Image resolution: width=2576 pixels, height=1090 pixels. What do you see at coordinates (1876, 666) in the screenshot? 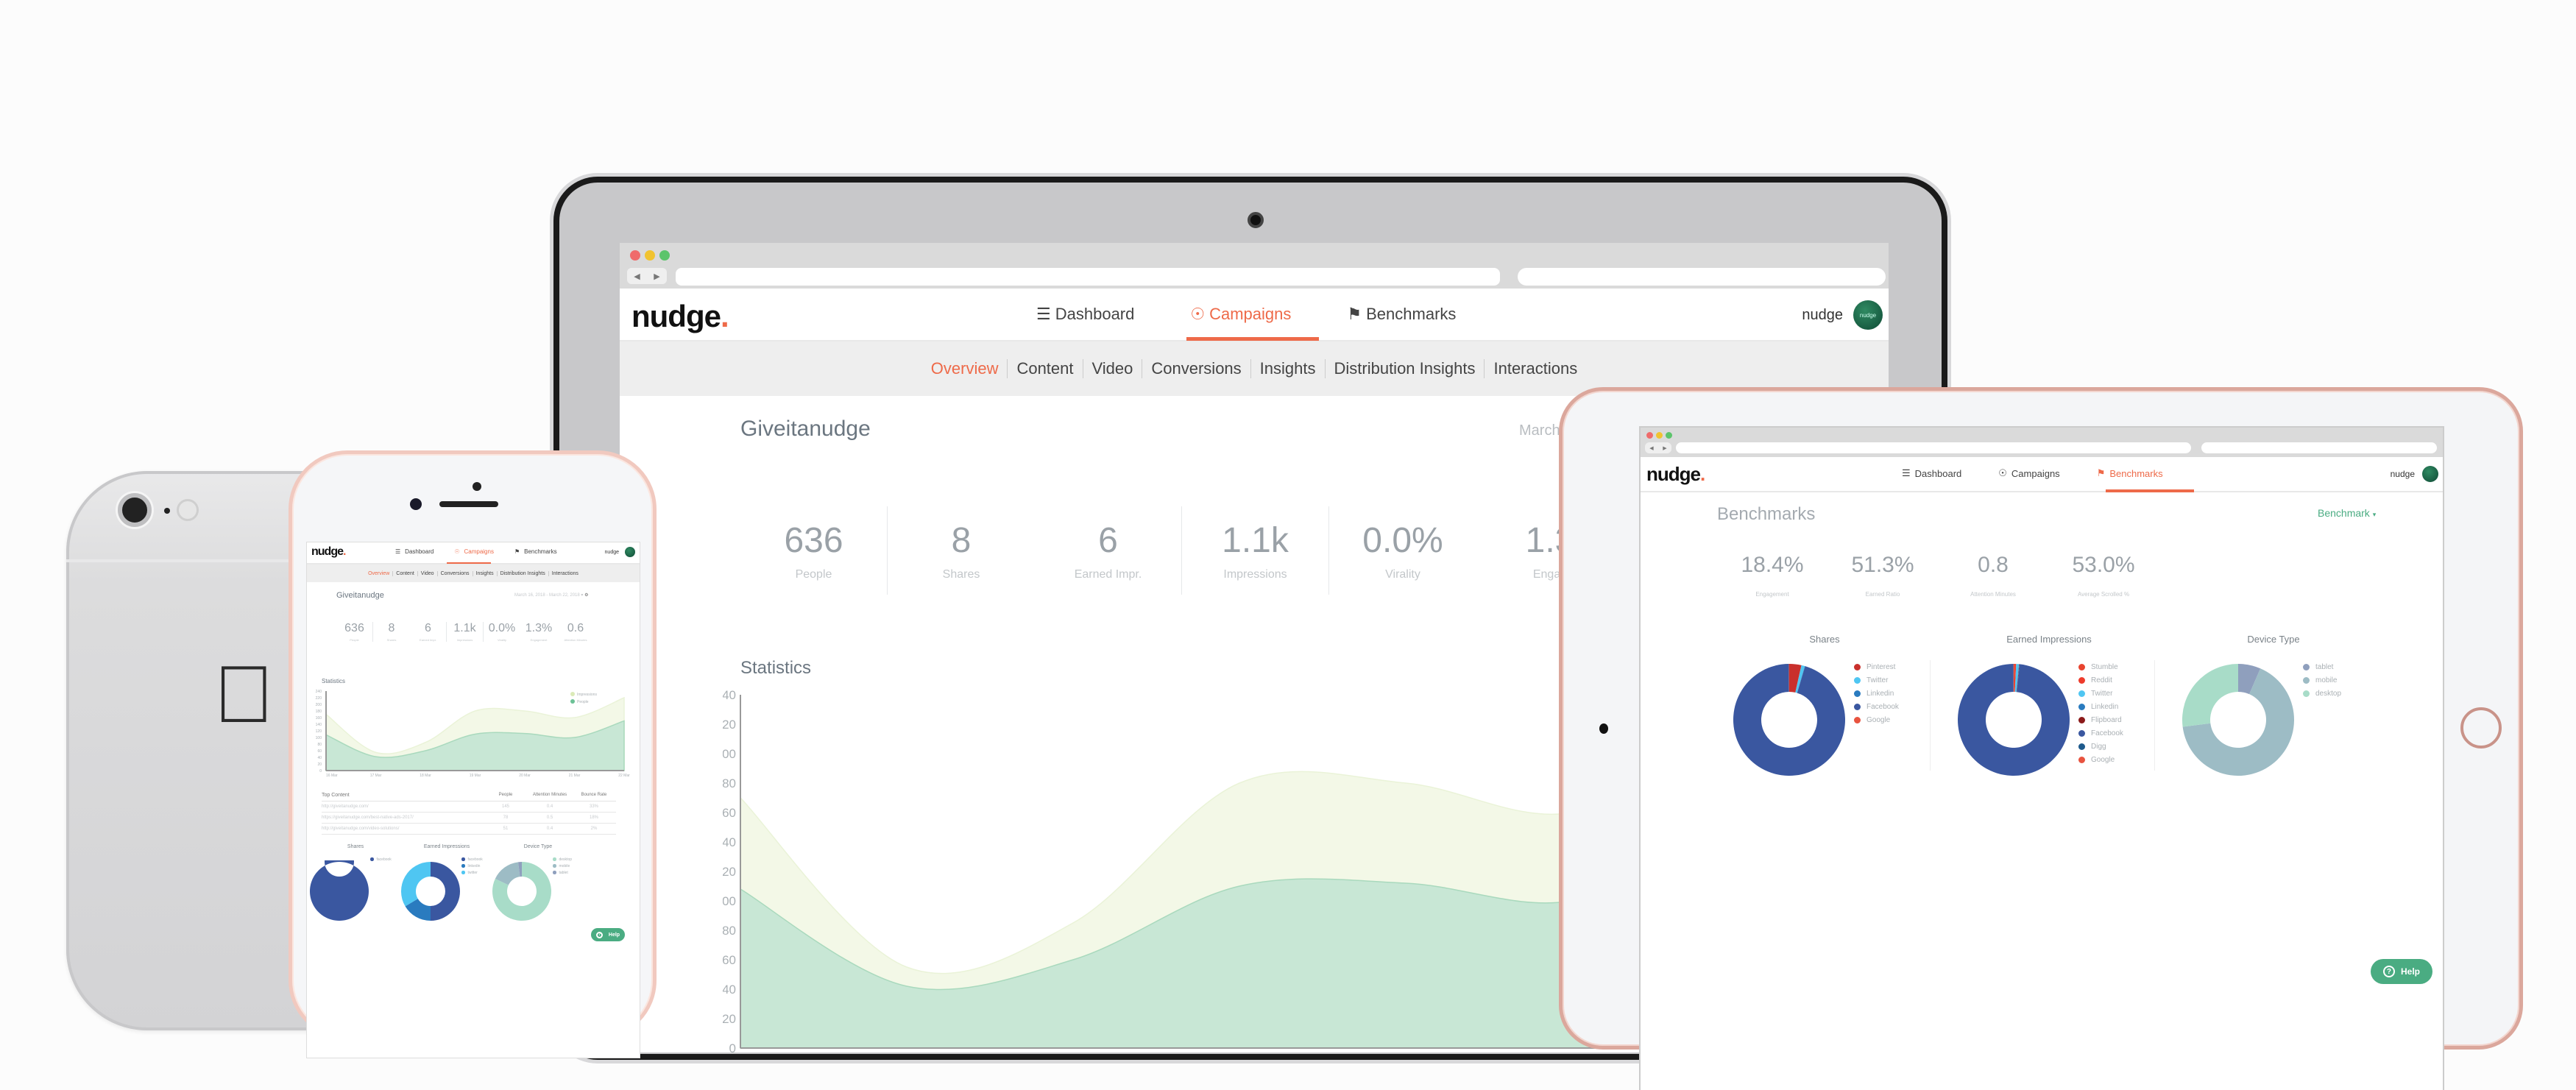
I see `legend-item: Pinterest` at bounding box center [1876, 666].